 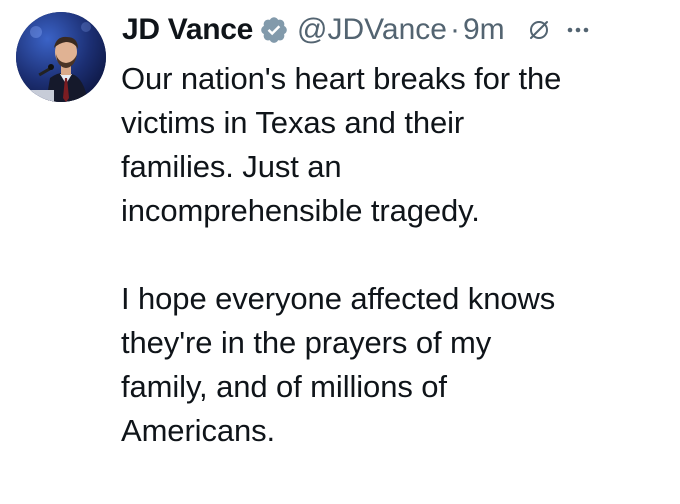 I want to click on display-name: JD Vance, so click(x=187, y=30).